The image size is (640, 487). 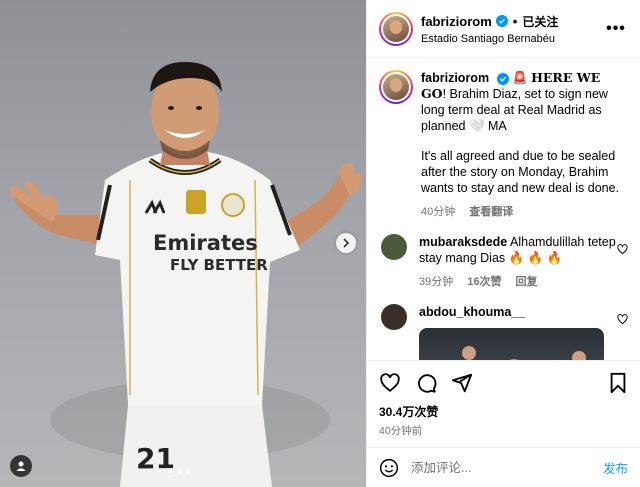 I want to click on sponsor-line-1: Emirates, so click(x=205, y=243).